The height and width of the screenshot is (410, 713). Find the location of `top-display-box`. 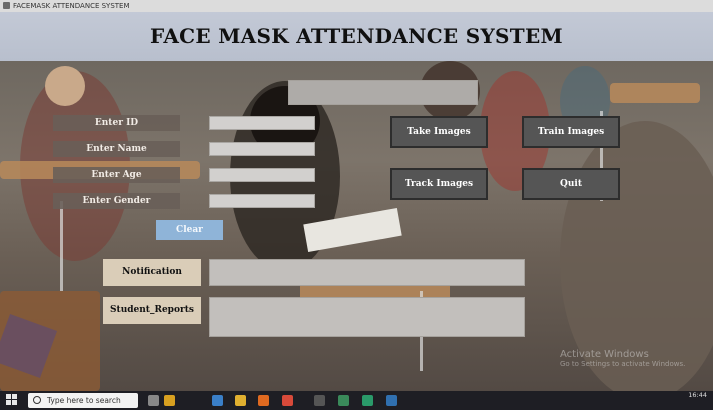

top-display-box is located at coordinates (383, 92).